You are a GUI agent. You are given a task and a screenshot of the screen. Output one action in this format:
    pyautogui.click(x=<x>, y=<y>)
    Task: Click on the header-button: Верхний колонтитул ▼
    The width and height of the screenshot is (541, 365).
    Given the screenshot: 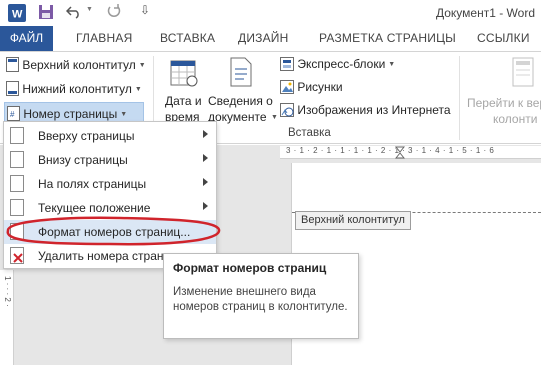 What is the action you would take?
    pyautogui.click(x=76, y=64)
    